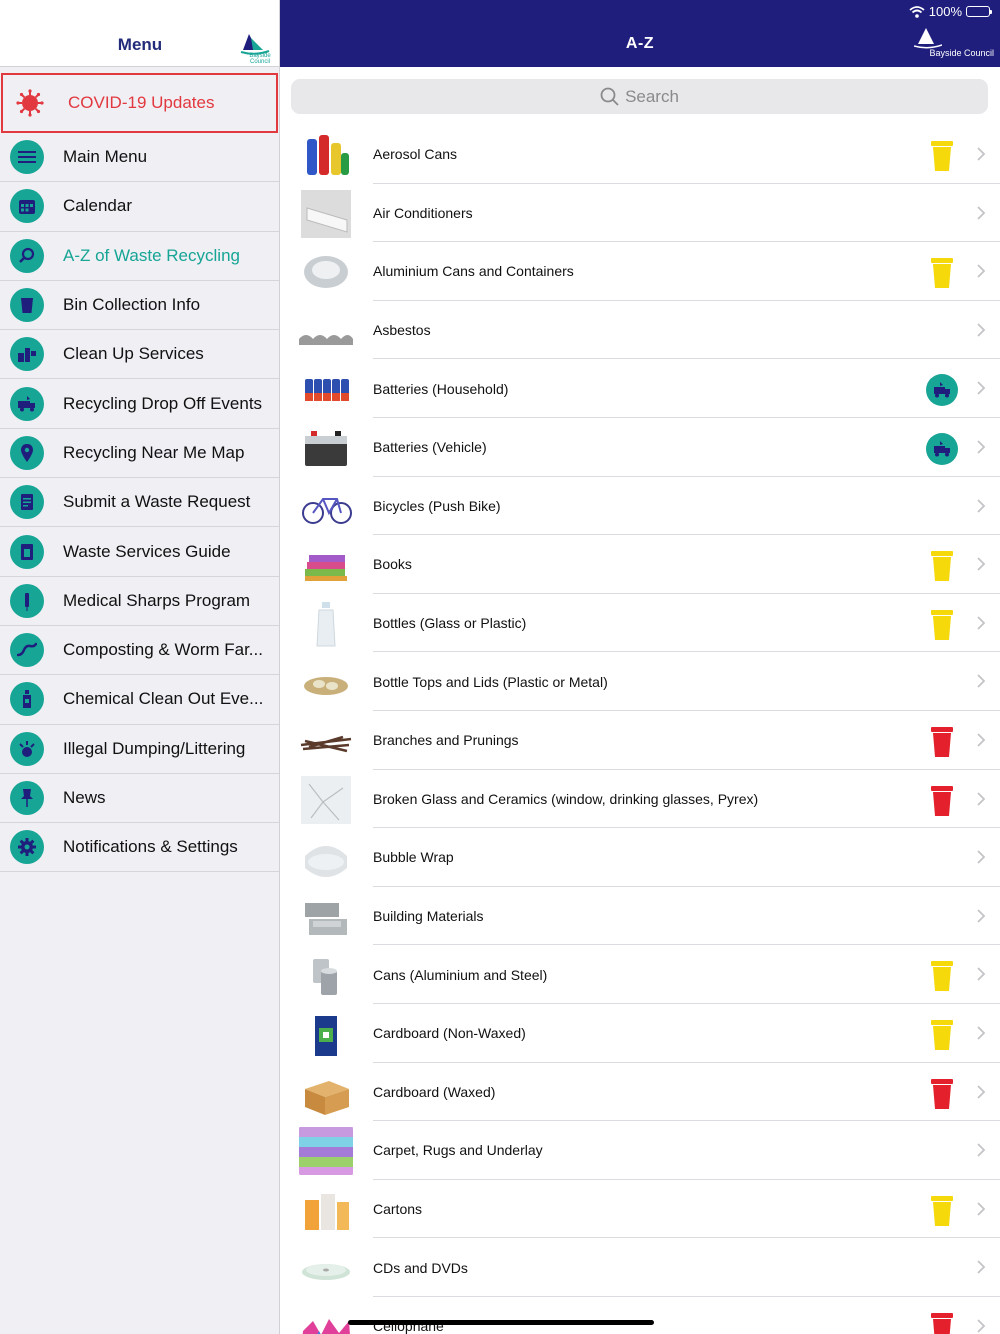 Image resolution: width=1000 pixels, height=1334 pixels. What do you see at coordinates (640, 681) in the screenshot?
I see `list-item: Bottle Tops and Lids (Plastic or Metal)` at bounding box center [640, 681].